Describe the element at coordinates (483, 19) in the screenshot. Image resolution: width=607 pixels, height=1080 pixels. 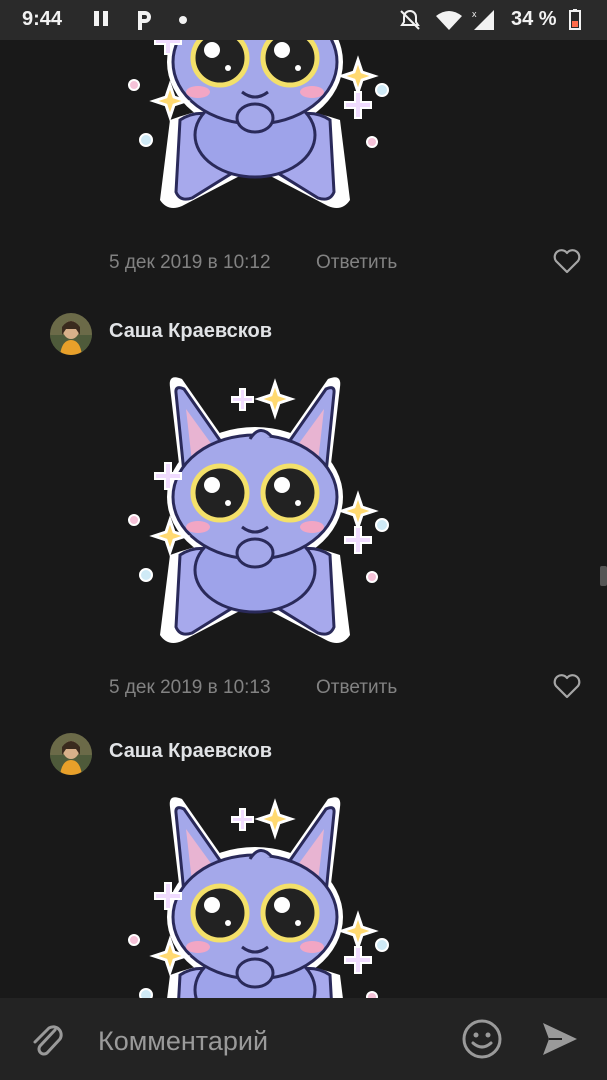
I see `cellular-icon: x` at that location.